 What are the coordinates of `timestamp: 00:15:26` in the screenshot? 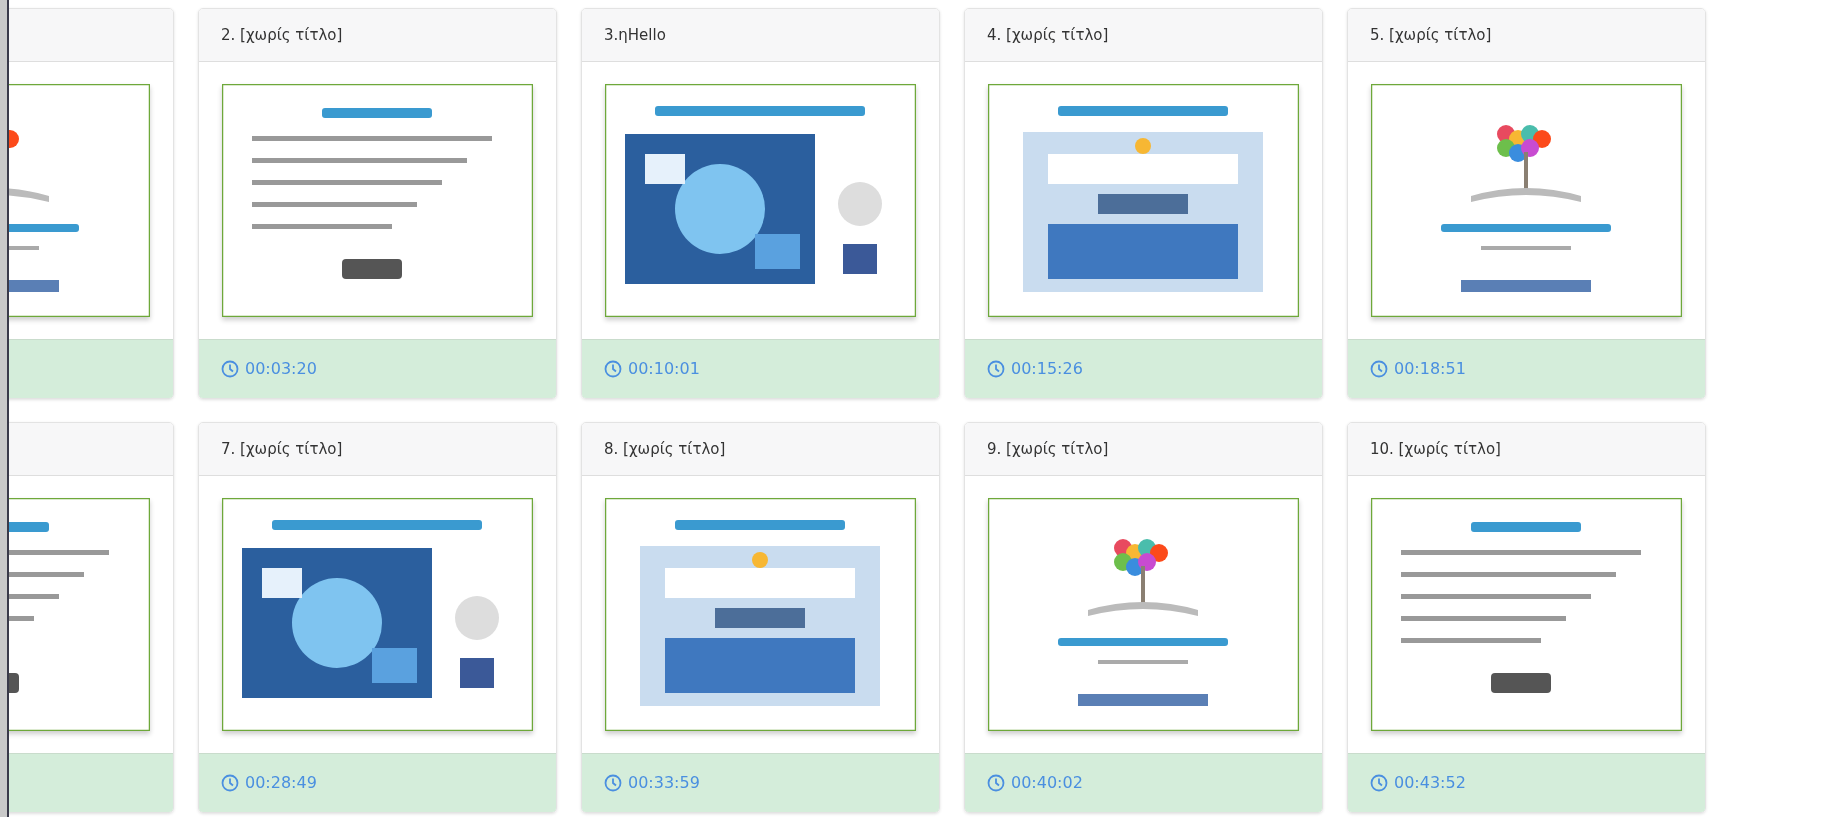 It's located at (1047, 369).